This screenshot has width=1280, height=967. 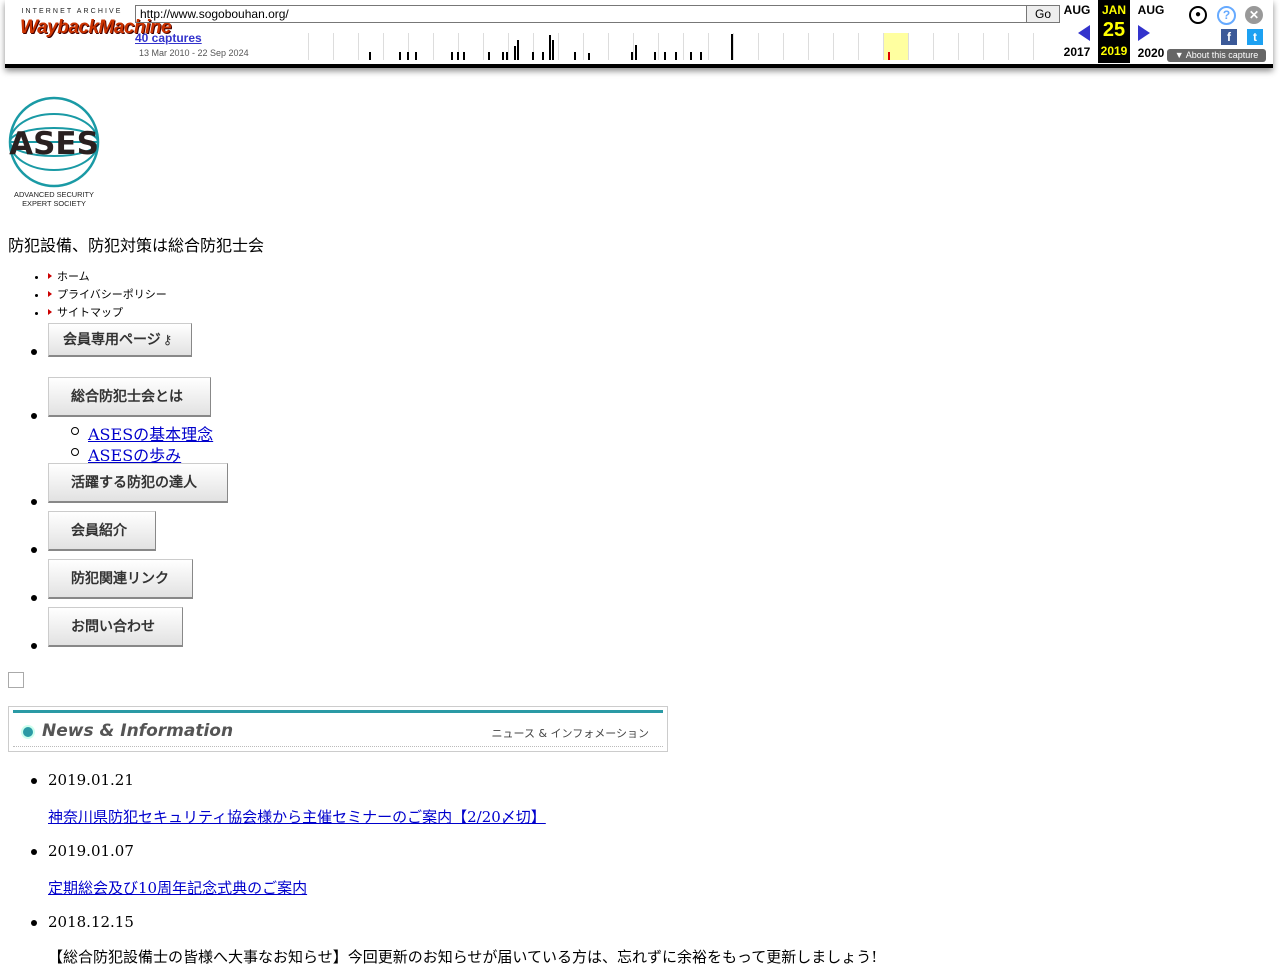 I want to click on nav-about-button: 総合防犯士会とは, so click(x=129, y=397).